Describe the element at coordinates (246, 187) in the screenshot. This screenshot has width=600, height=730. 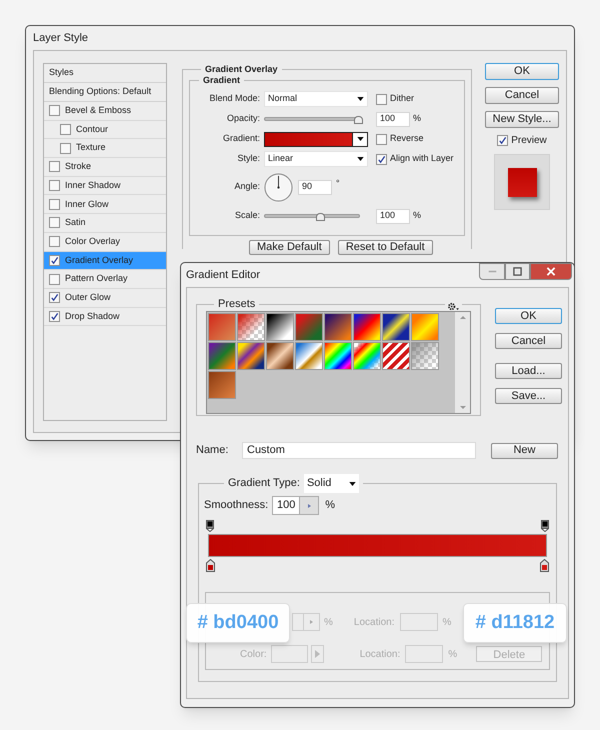
I see `field-label: Angle:` at that location.